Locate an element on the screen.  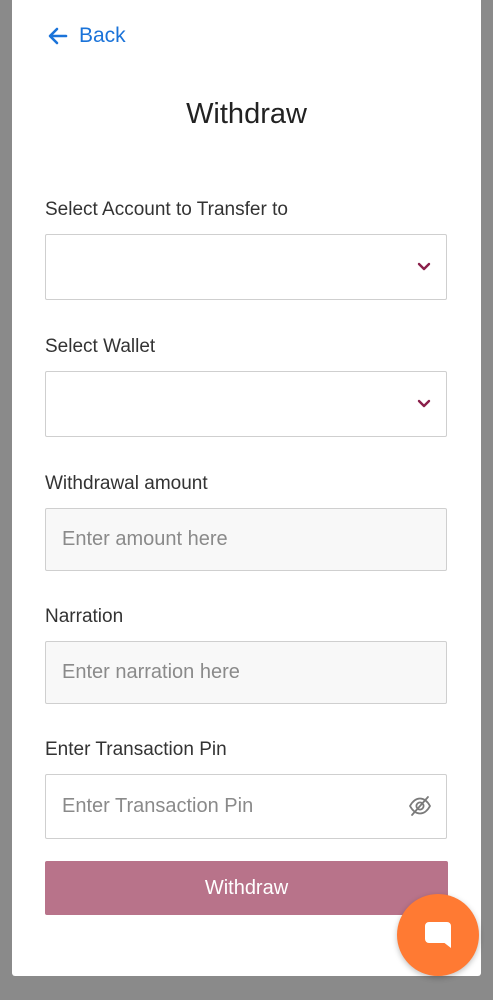
chat-button is located at coordinates (438, 935).